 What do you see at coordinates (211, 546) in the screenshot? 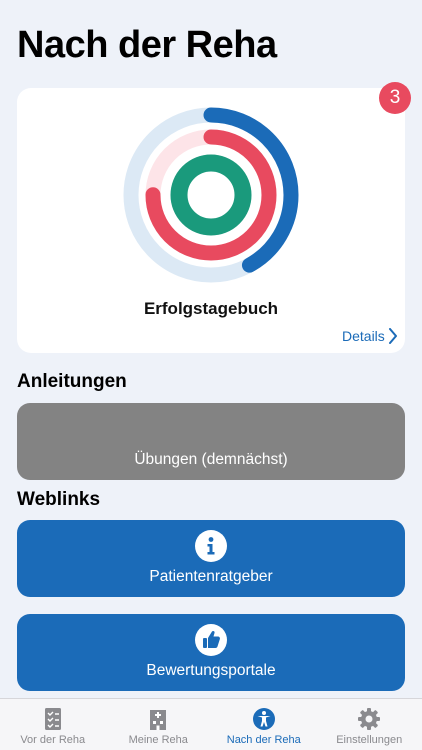
I see `info-icon` at bounding box center [211, 546].